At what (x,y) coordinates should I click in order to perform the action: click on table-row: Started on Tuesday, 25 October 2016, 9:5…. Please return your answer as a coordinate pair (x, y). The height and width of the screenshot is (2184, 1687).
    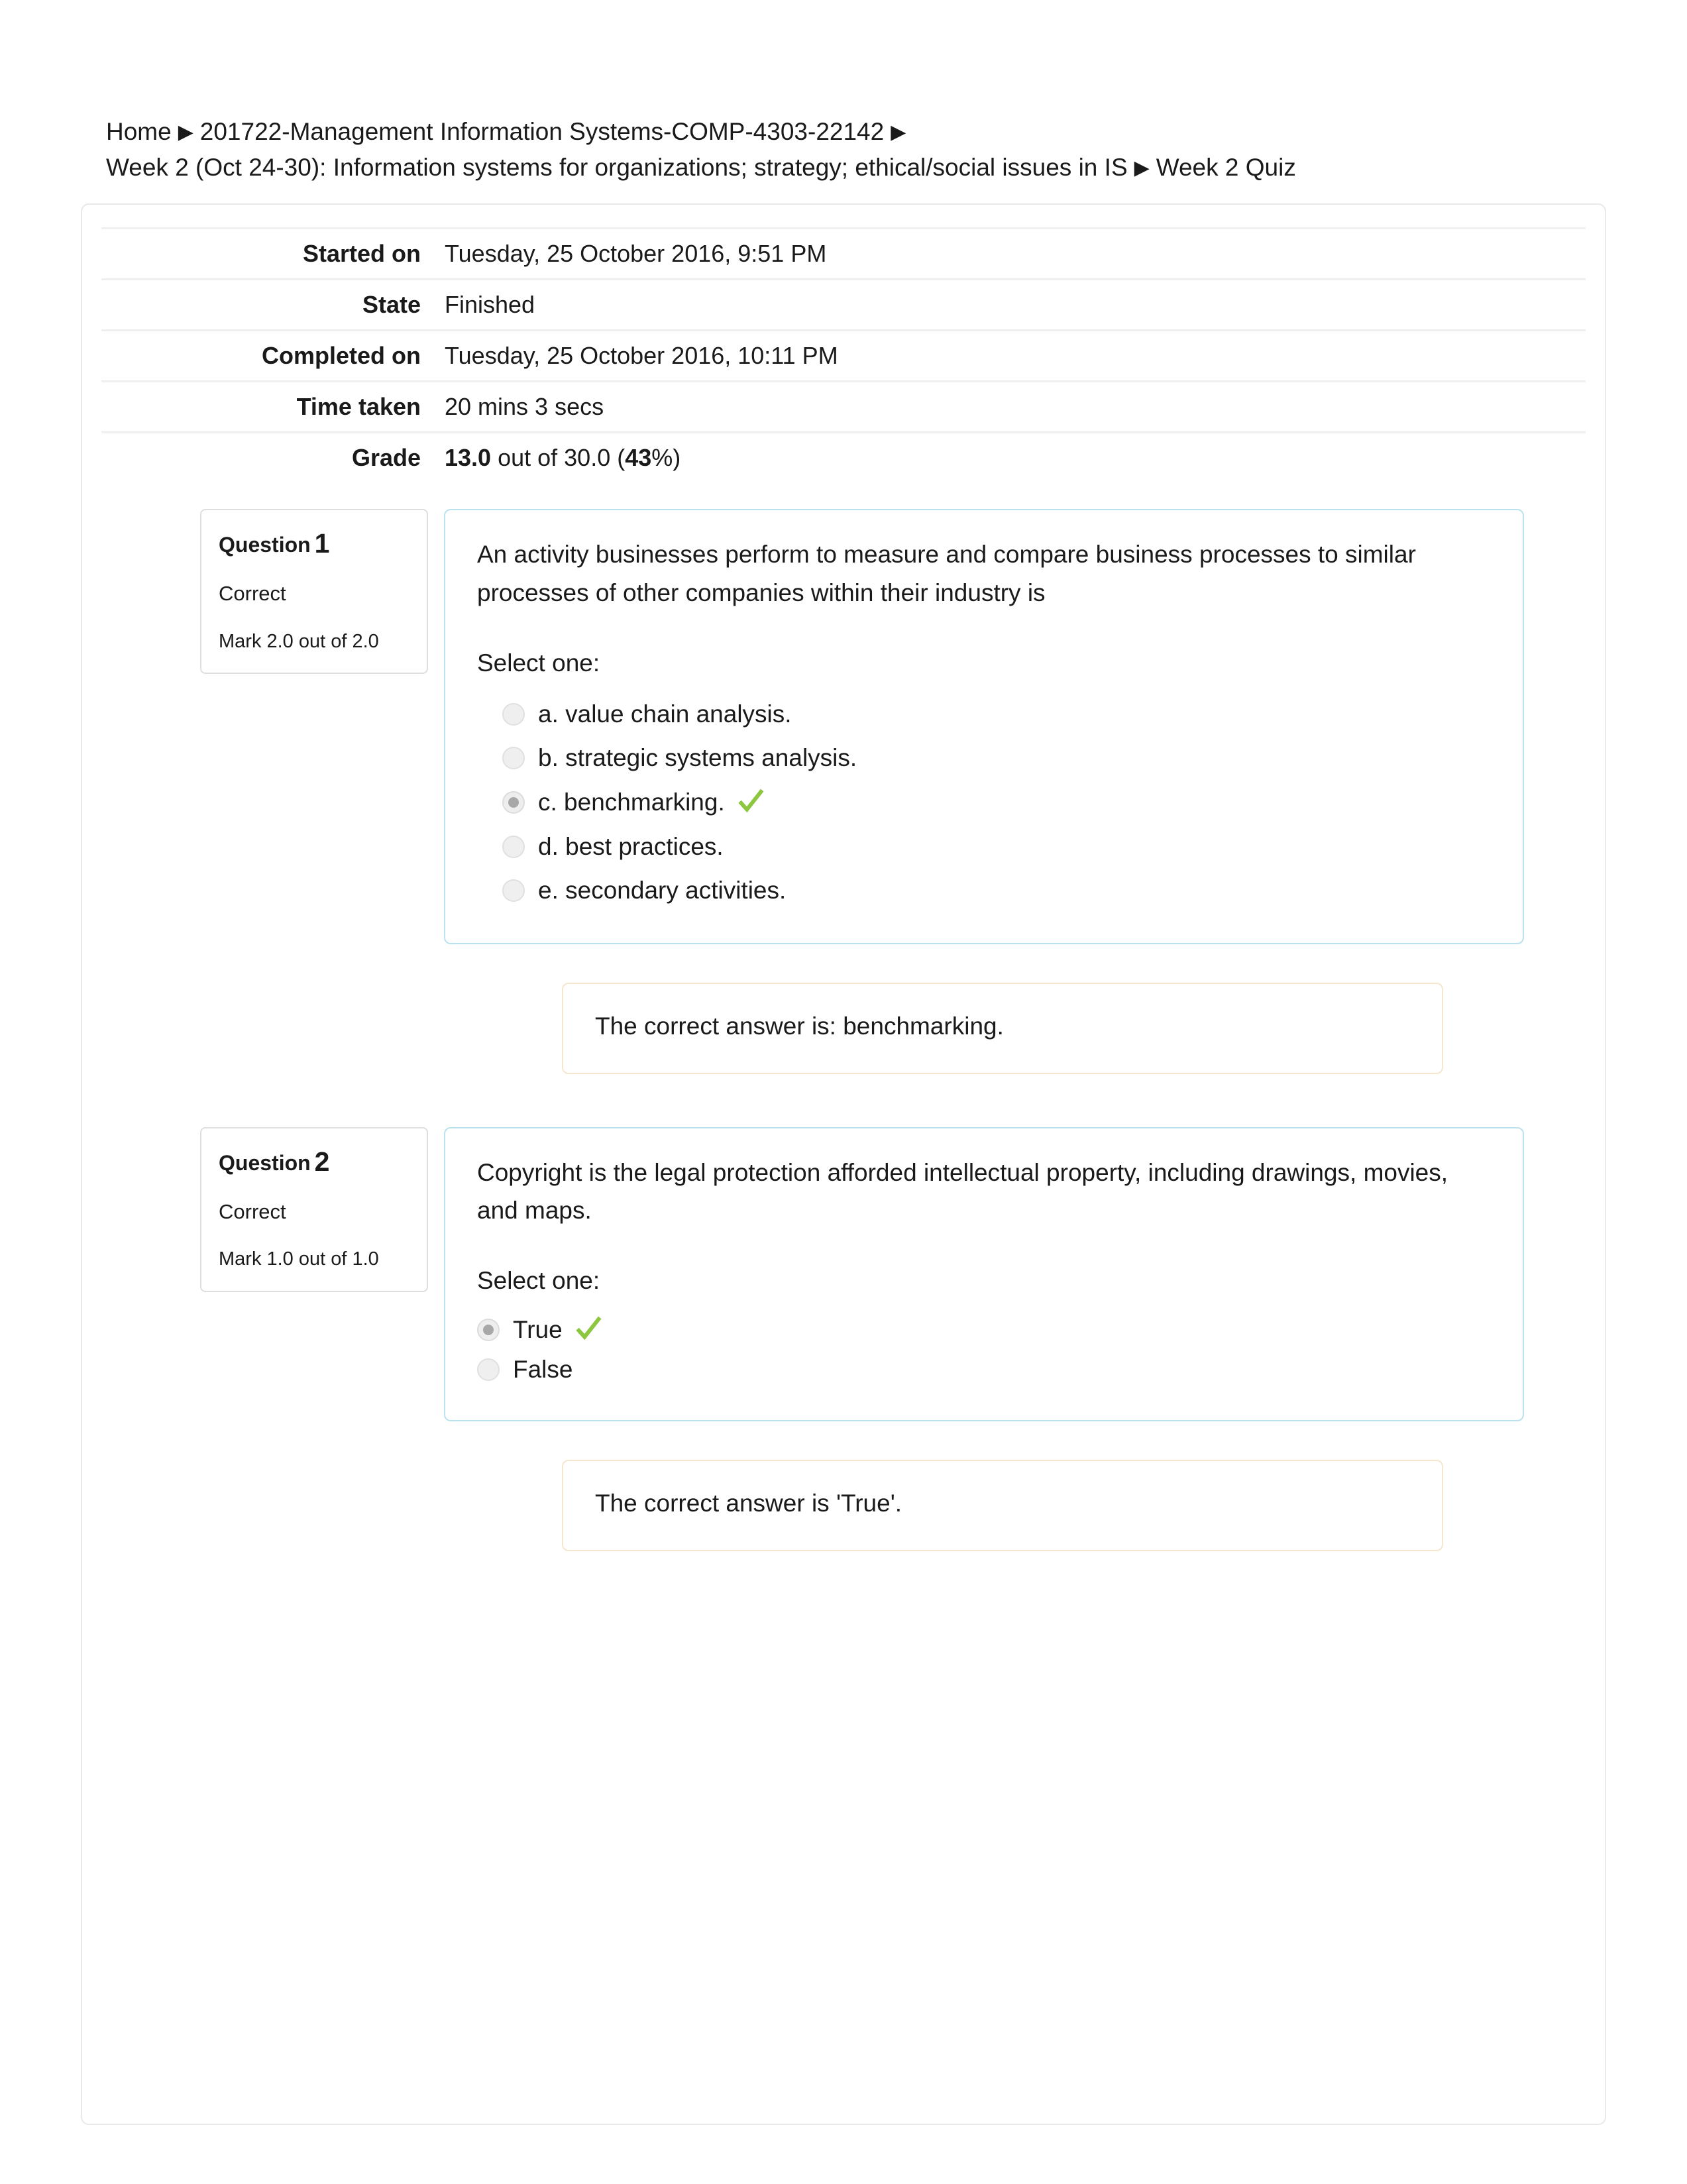
    Looking at the image, I should click on (843, 254).